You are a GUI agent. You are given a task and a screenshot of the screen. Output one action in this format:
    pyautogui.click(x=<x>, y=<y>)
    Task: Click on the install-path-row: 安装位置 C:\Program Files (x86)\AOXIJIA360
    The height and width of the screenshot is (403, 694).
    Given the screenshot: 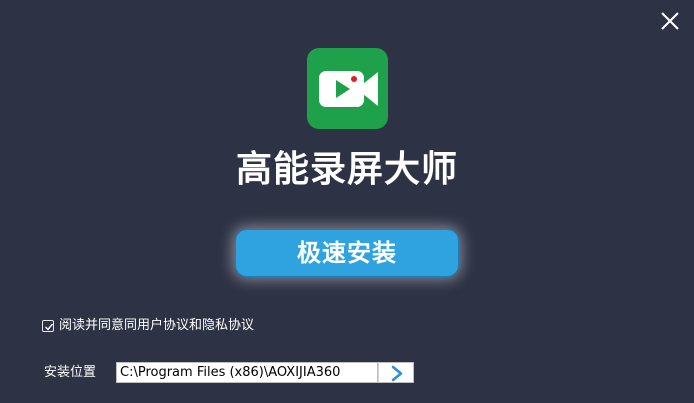 What is the action you would take?
    pyautogui.click(x=229, y=372)
    